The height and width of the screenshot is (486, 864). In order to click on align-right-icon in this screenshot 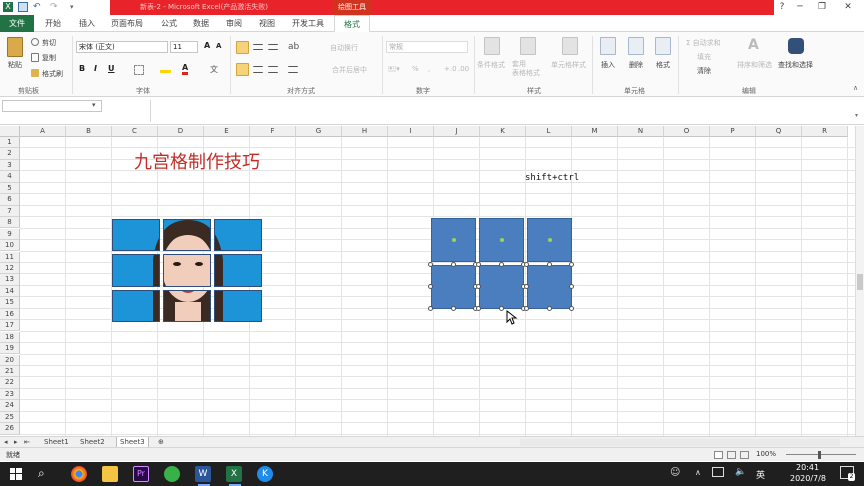, I will do `click(273, 69)`.